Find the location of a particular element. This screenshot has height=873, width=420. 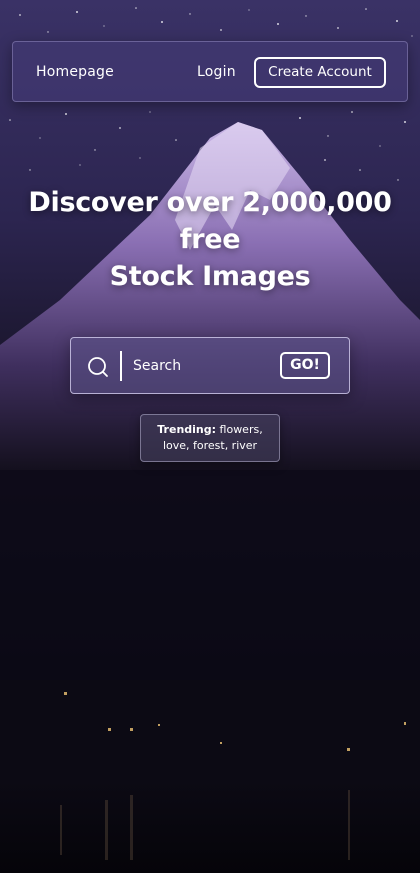

trending-label: Trending: is located at coordinates (187, 429).